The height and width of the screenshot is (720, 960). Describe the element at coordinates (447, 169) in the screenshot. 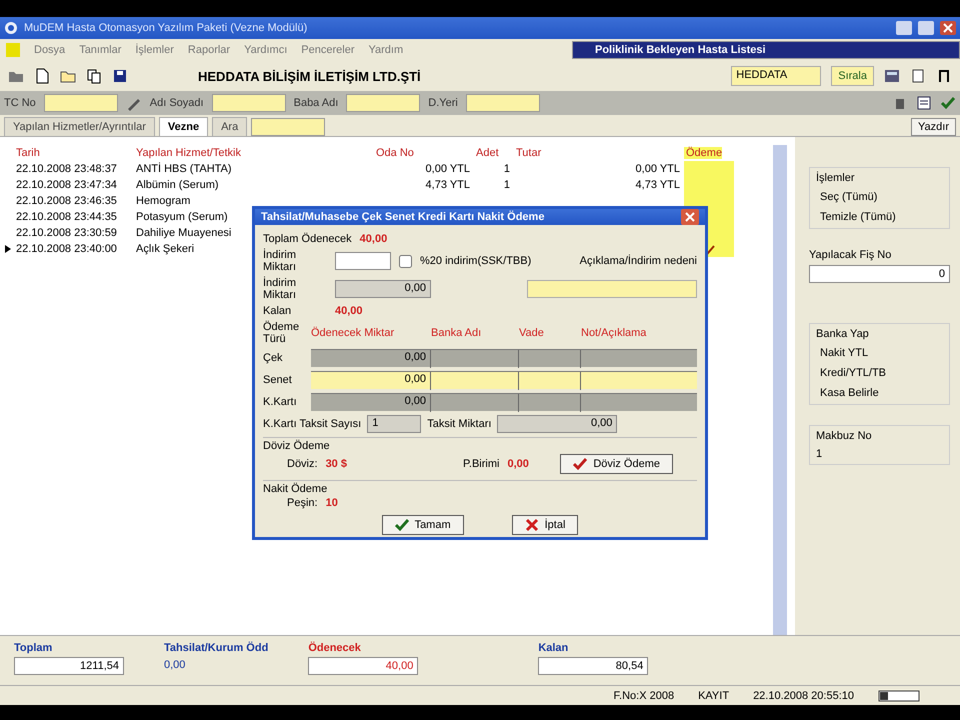

I see `table-cell-text: 0,00 YTL` at that location.